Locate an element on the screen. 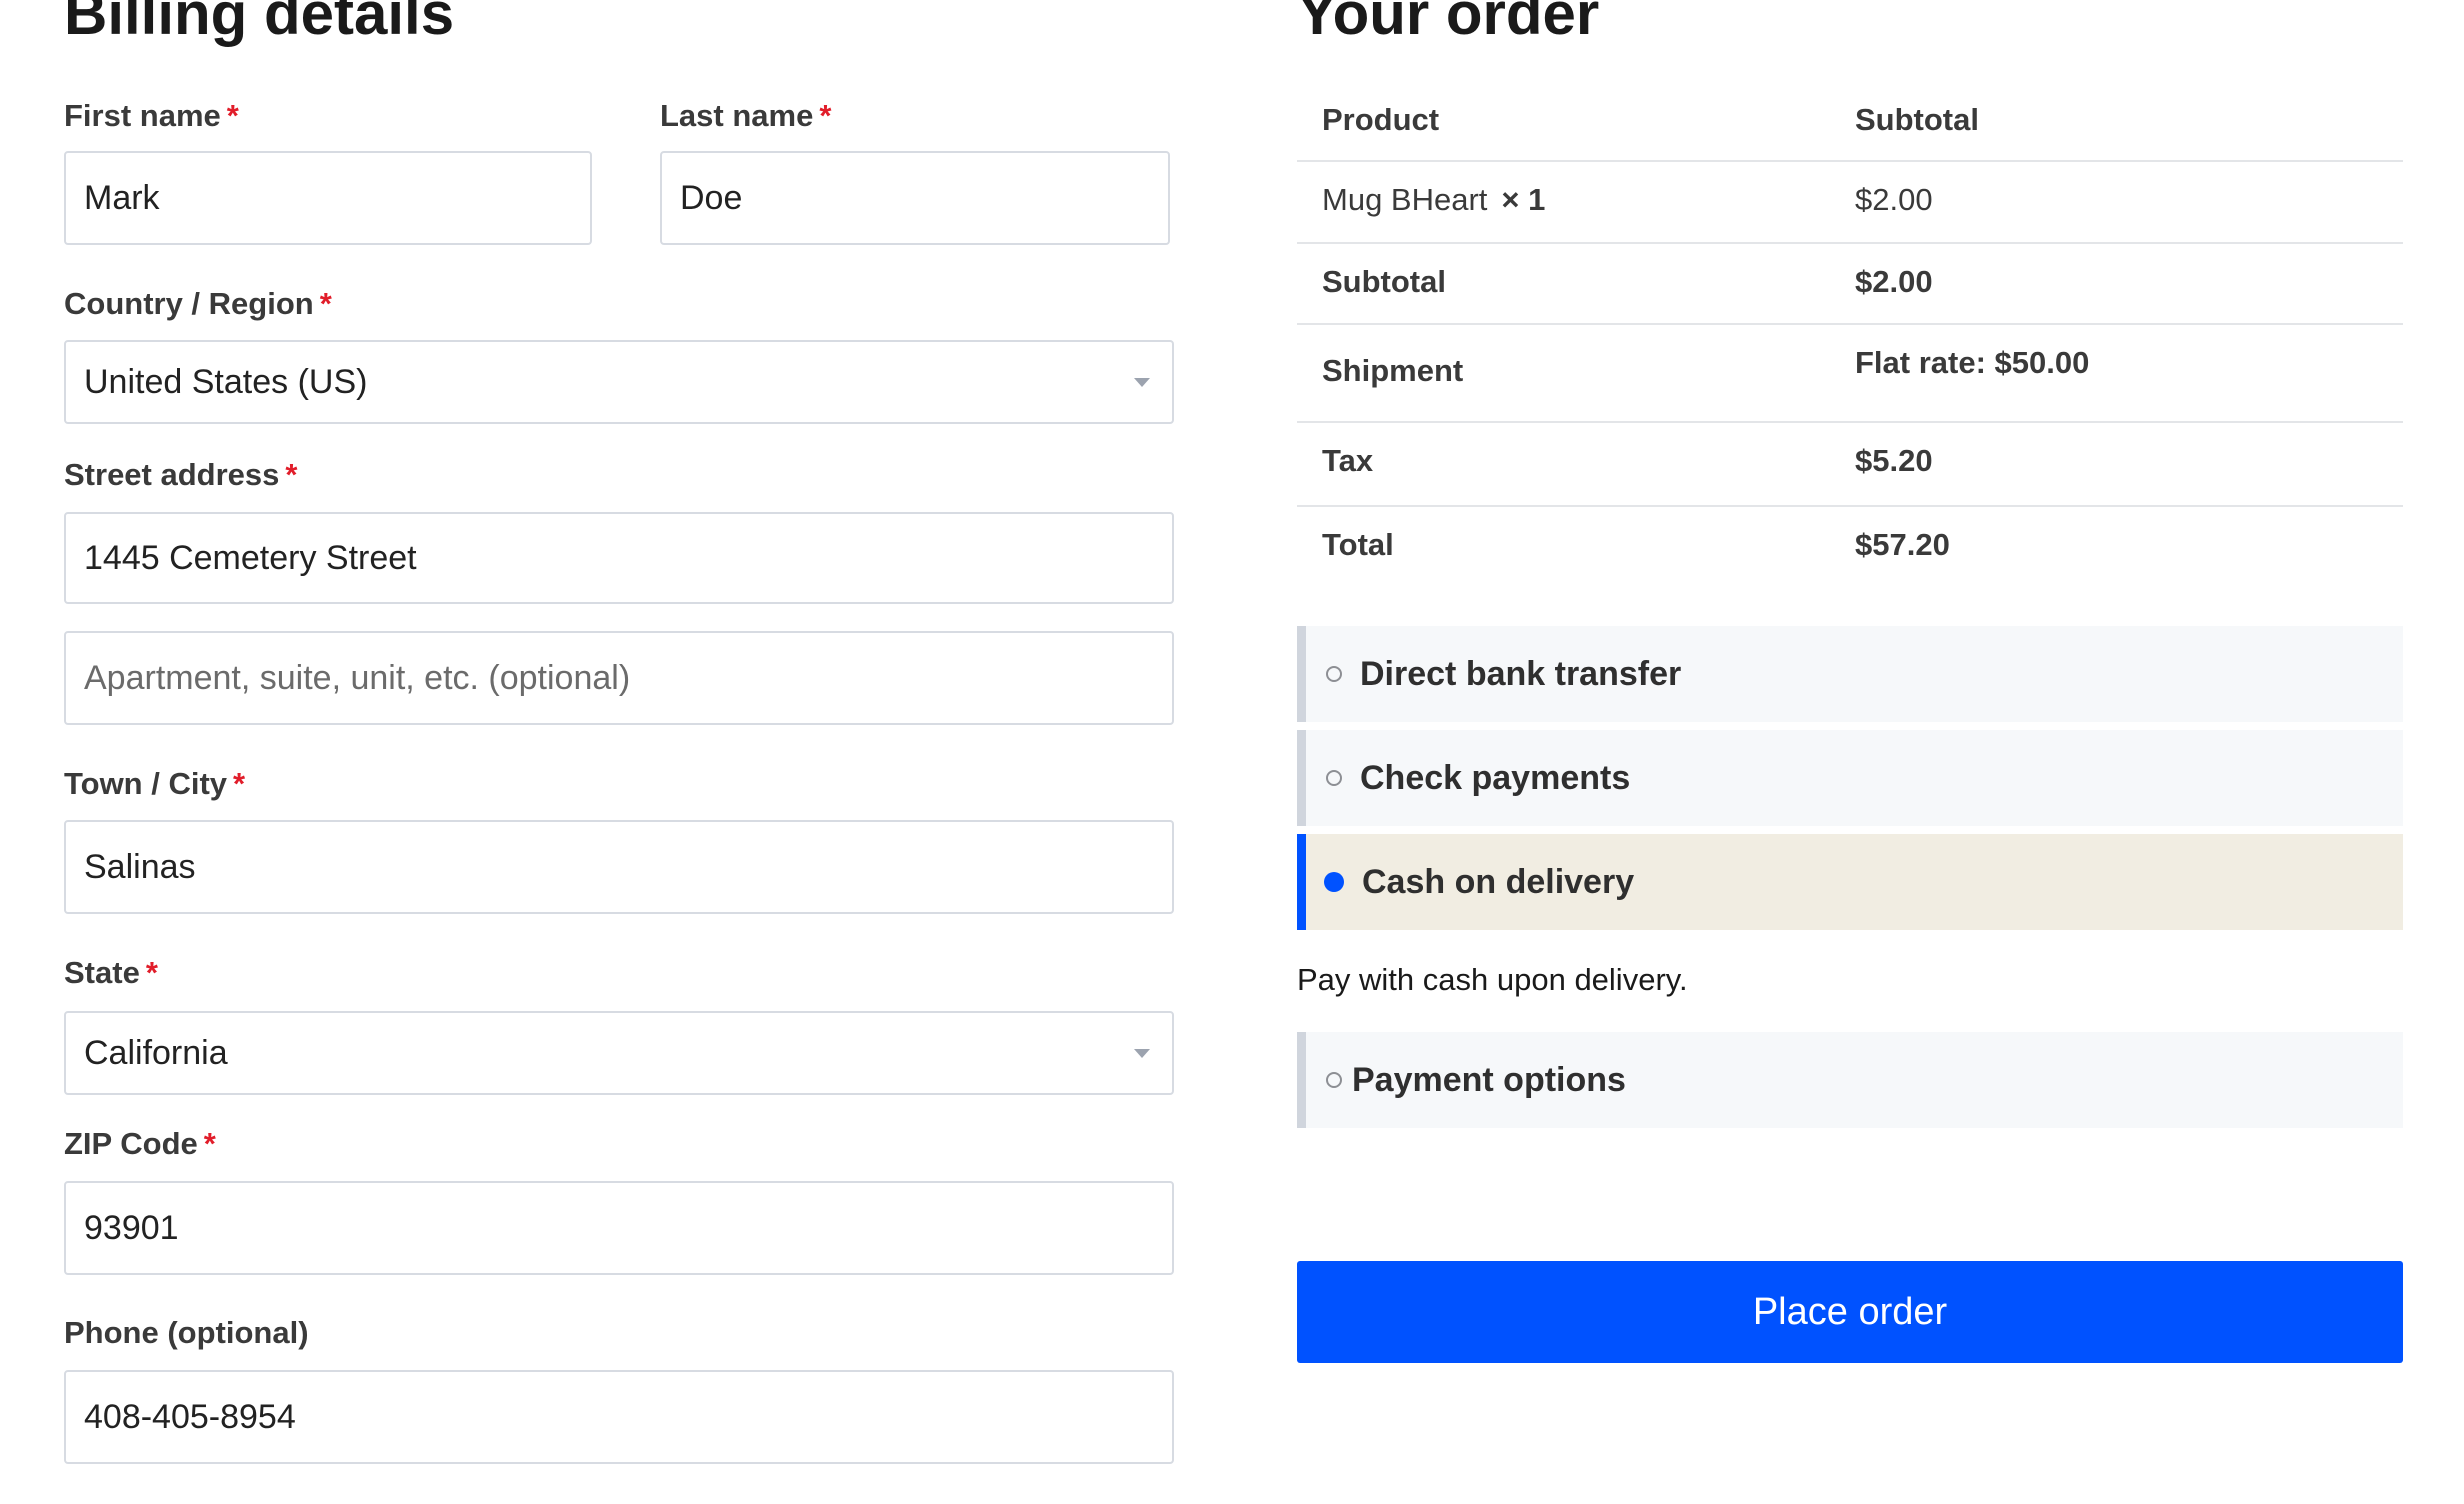  payment-method-label: Payment options is located at coordinates (1489, 1079).